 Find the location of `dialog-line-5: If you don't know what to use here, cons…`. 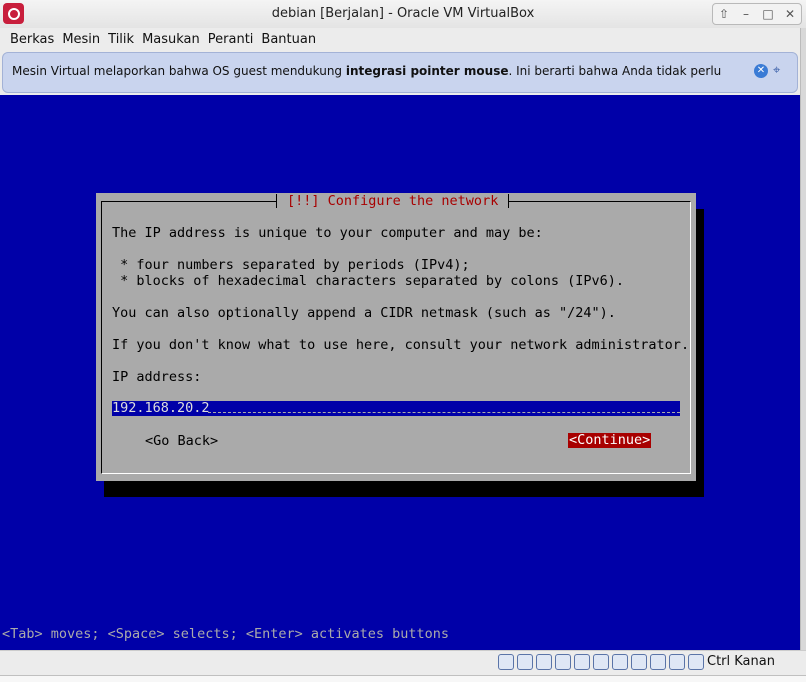

dialog-line-5: If you don't know what to use here, cons… is located at coordinates (401, 345).